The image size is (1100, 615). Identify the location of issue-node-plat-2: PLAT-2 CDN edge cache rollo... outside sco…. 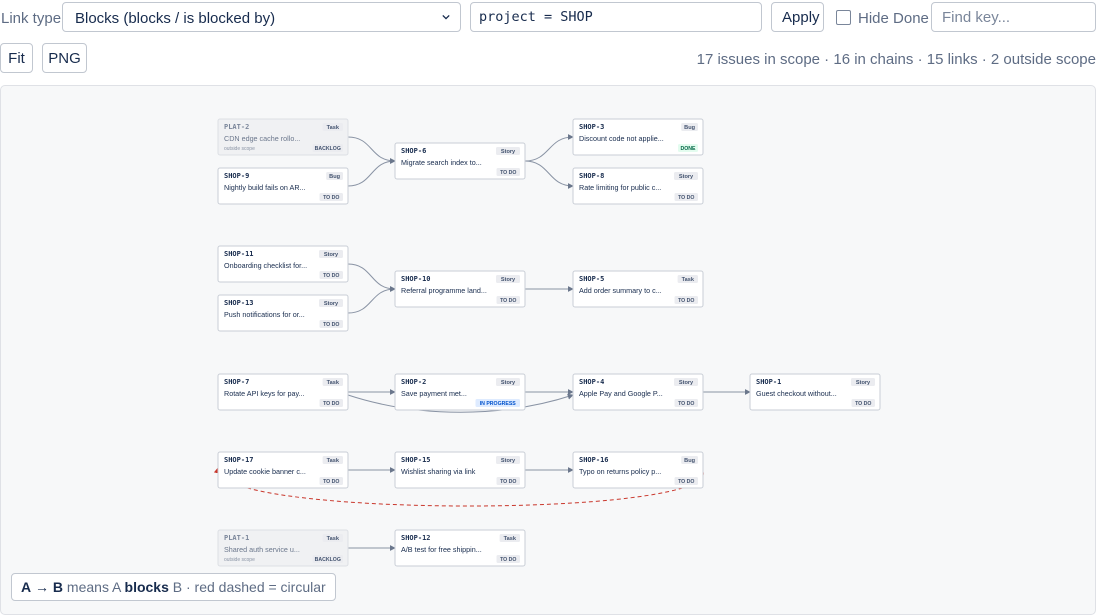
(283, 137).